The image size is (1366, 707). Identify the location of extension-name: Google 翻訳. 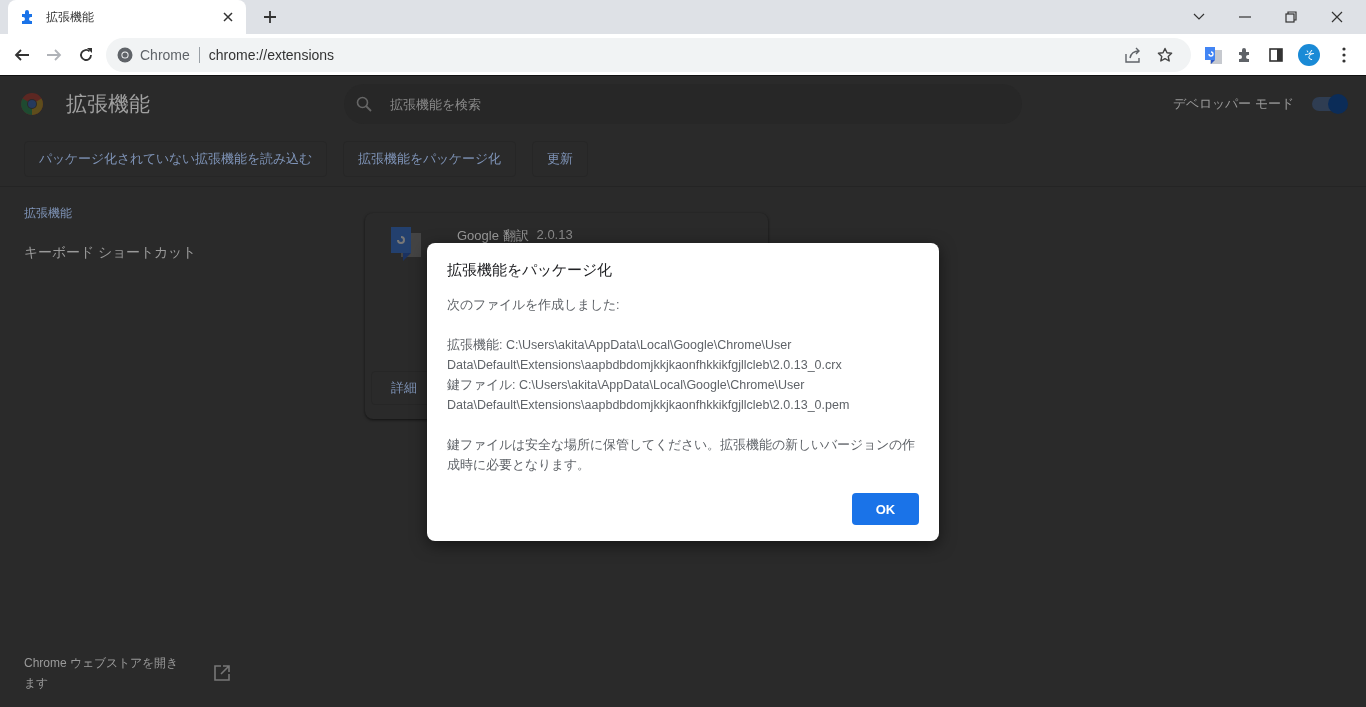
(493, 236).